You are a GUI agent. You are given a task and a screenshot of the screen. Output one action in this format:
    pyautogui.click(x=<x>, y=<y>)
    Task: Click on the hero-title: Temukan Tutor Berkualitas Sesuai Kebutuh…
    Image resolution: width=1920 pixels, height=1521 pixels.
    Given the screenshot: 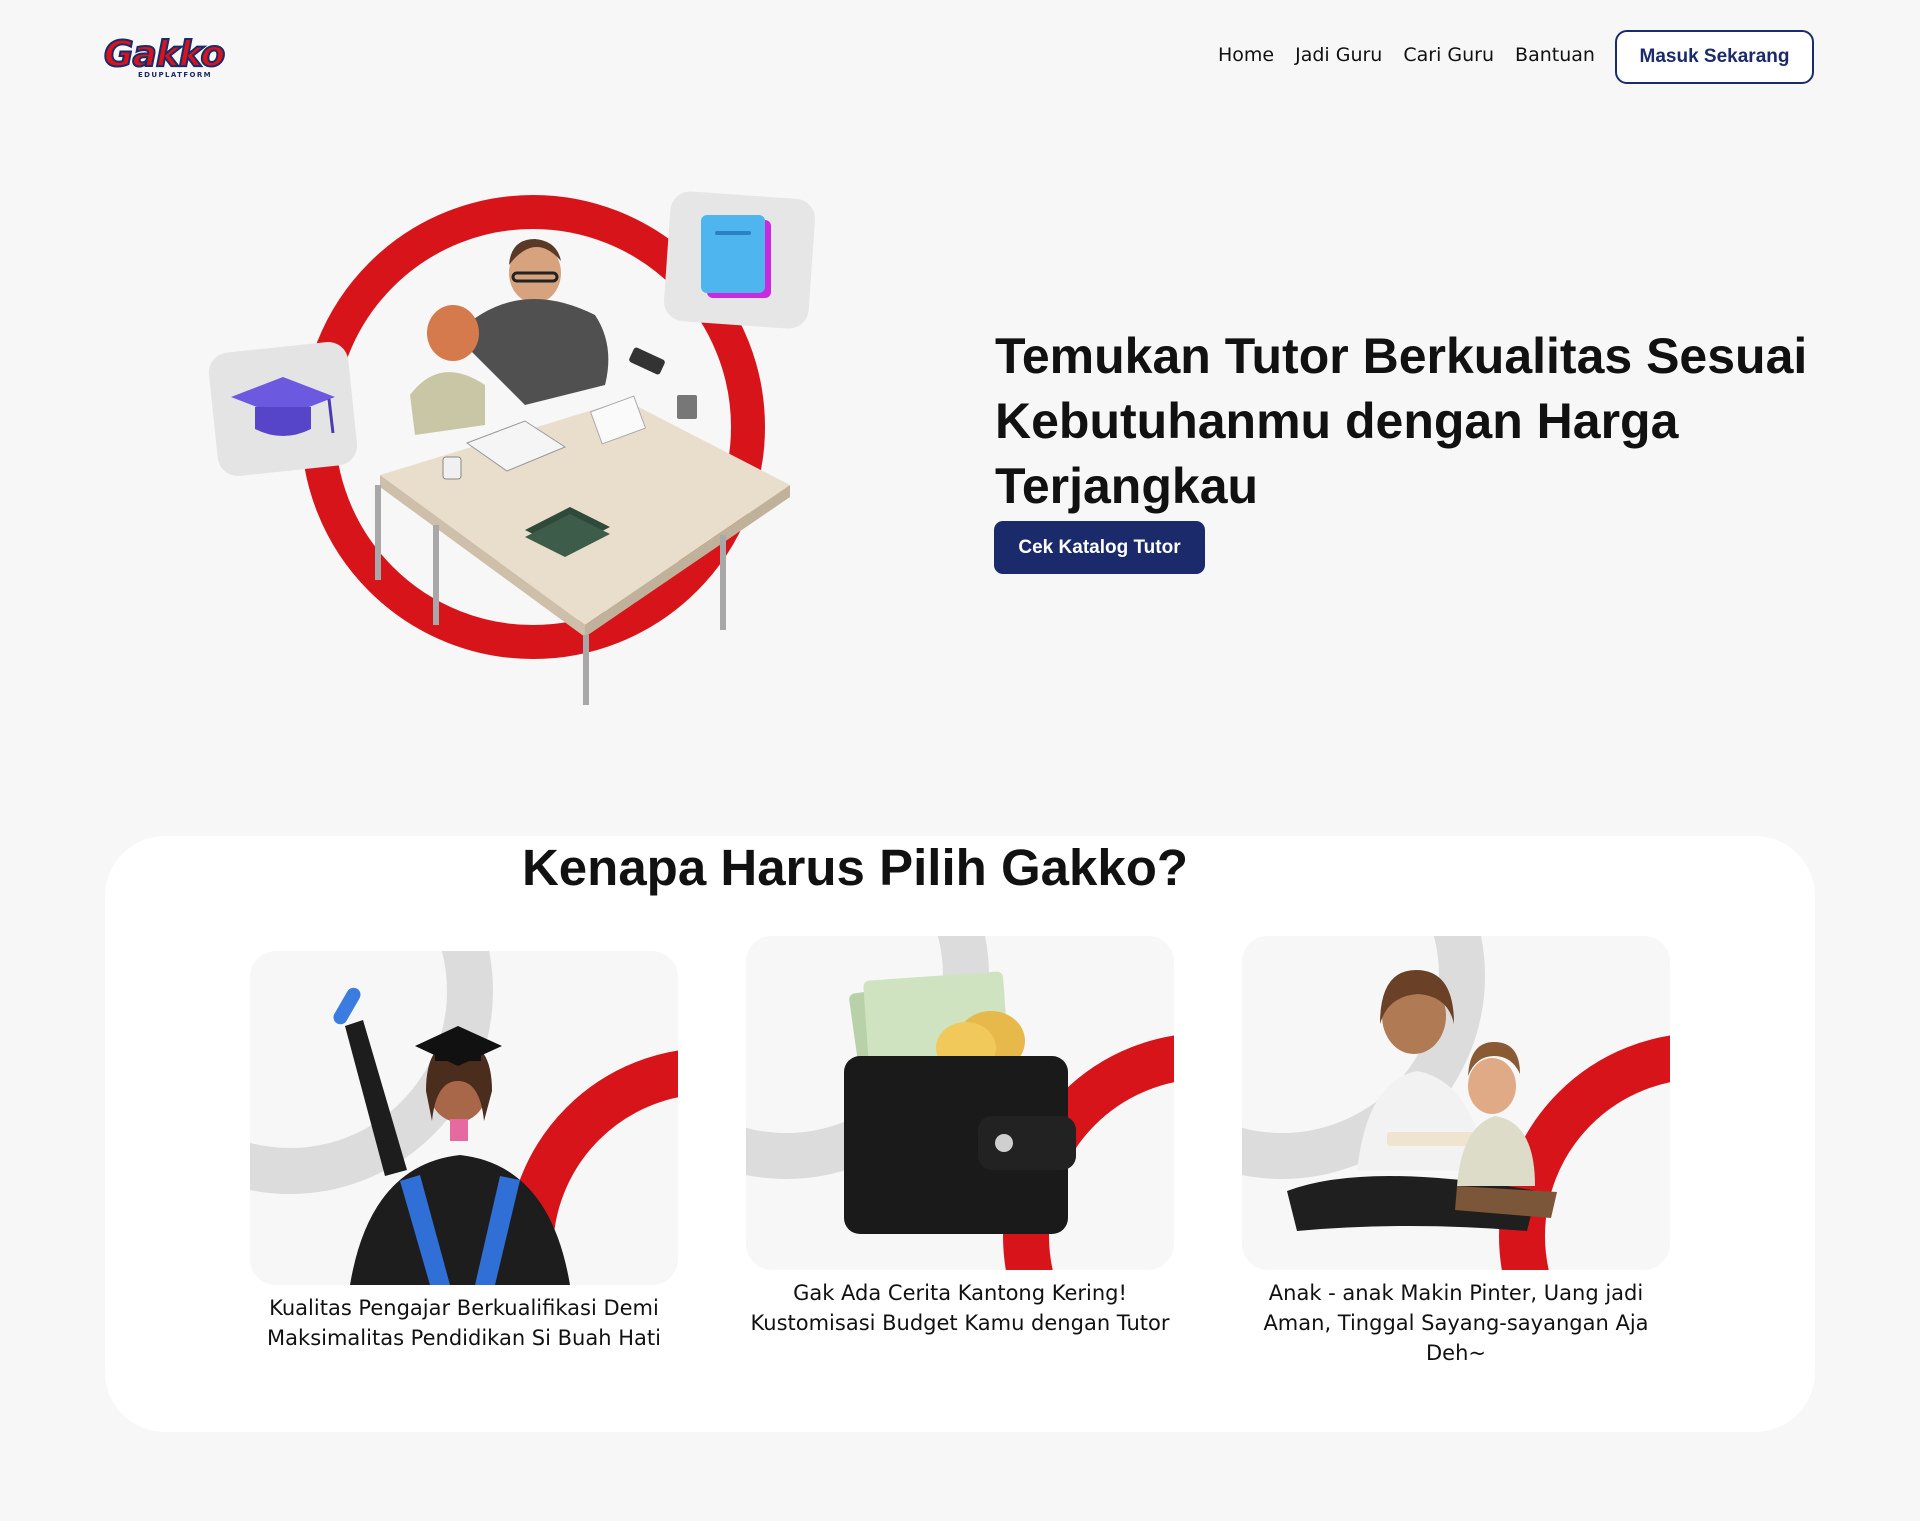 What is the action you would take?
    pyautogui.click(x=1401, y=421)
    